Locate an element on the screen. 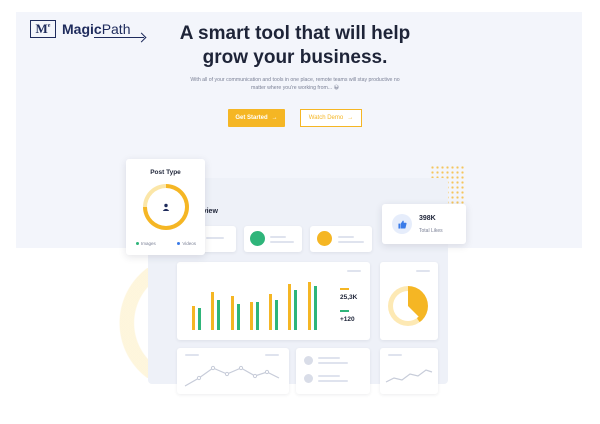 The width and height of the screenshot is (600, 424). post-type-card: Post Type Images Videos is located at coordinates (165, 207).